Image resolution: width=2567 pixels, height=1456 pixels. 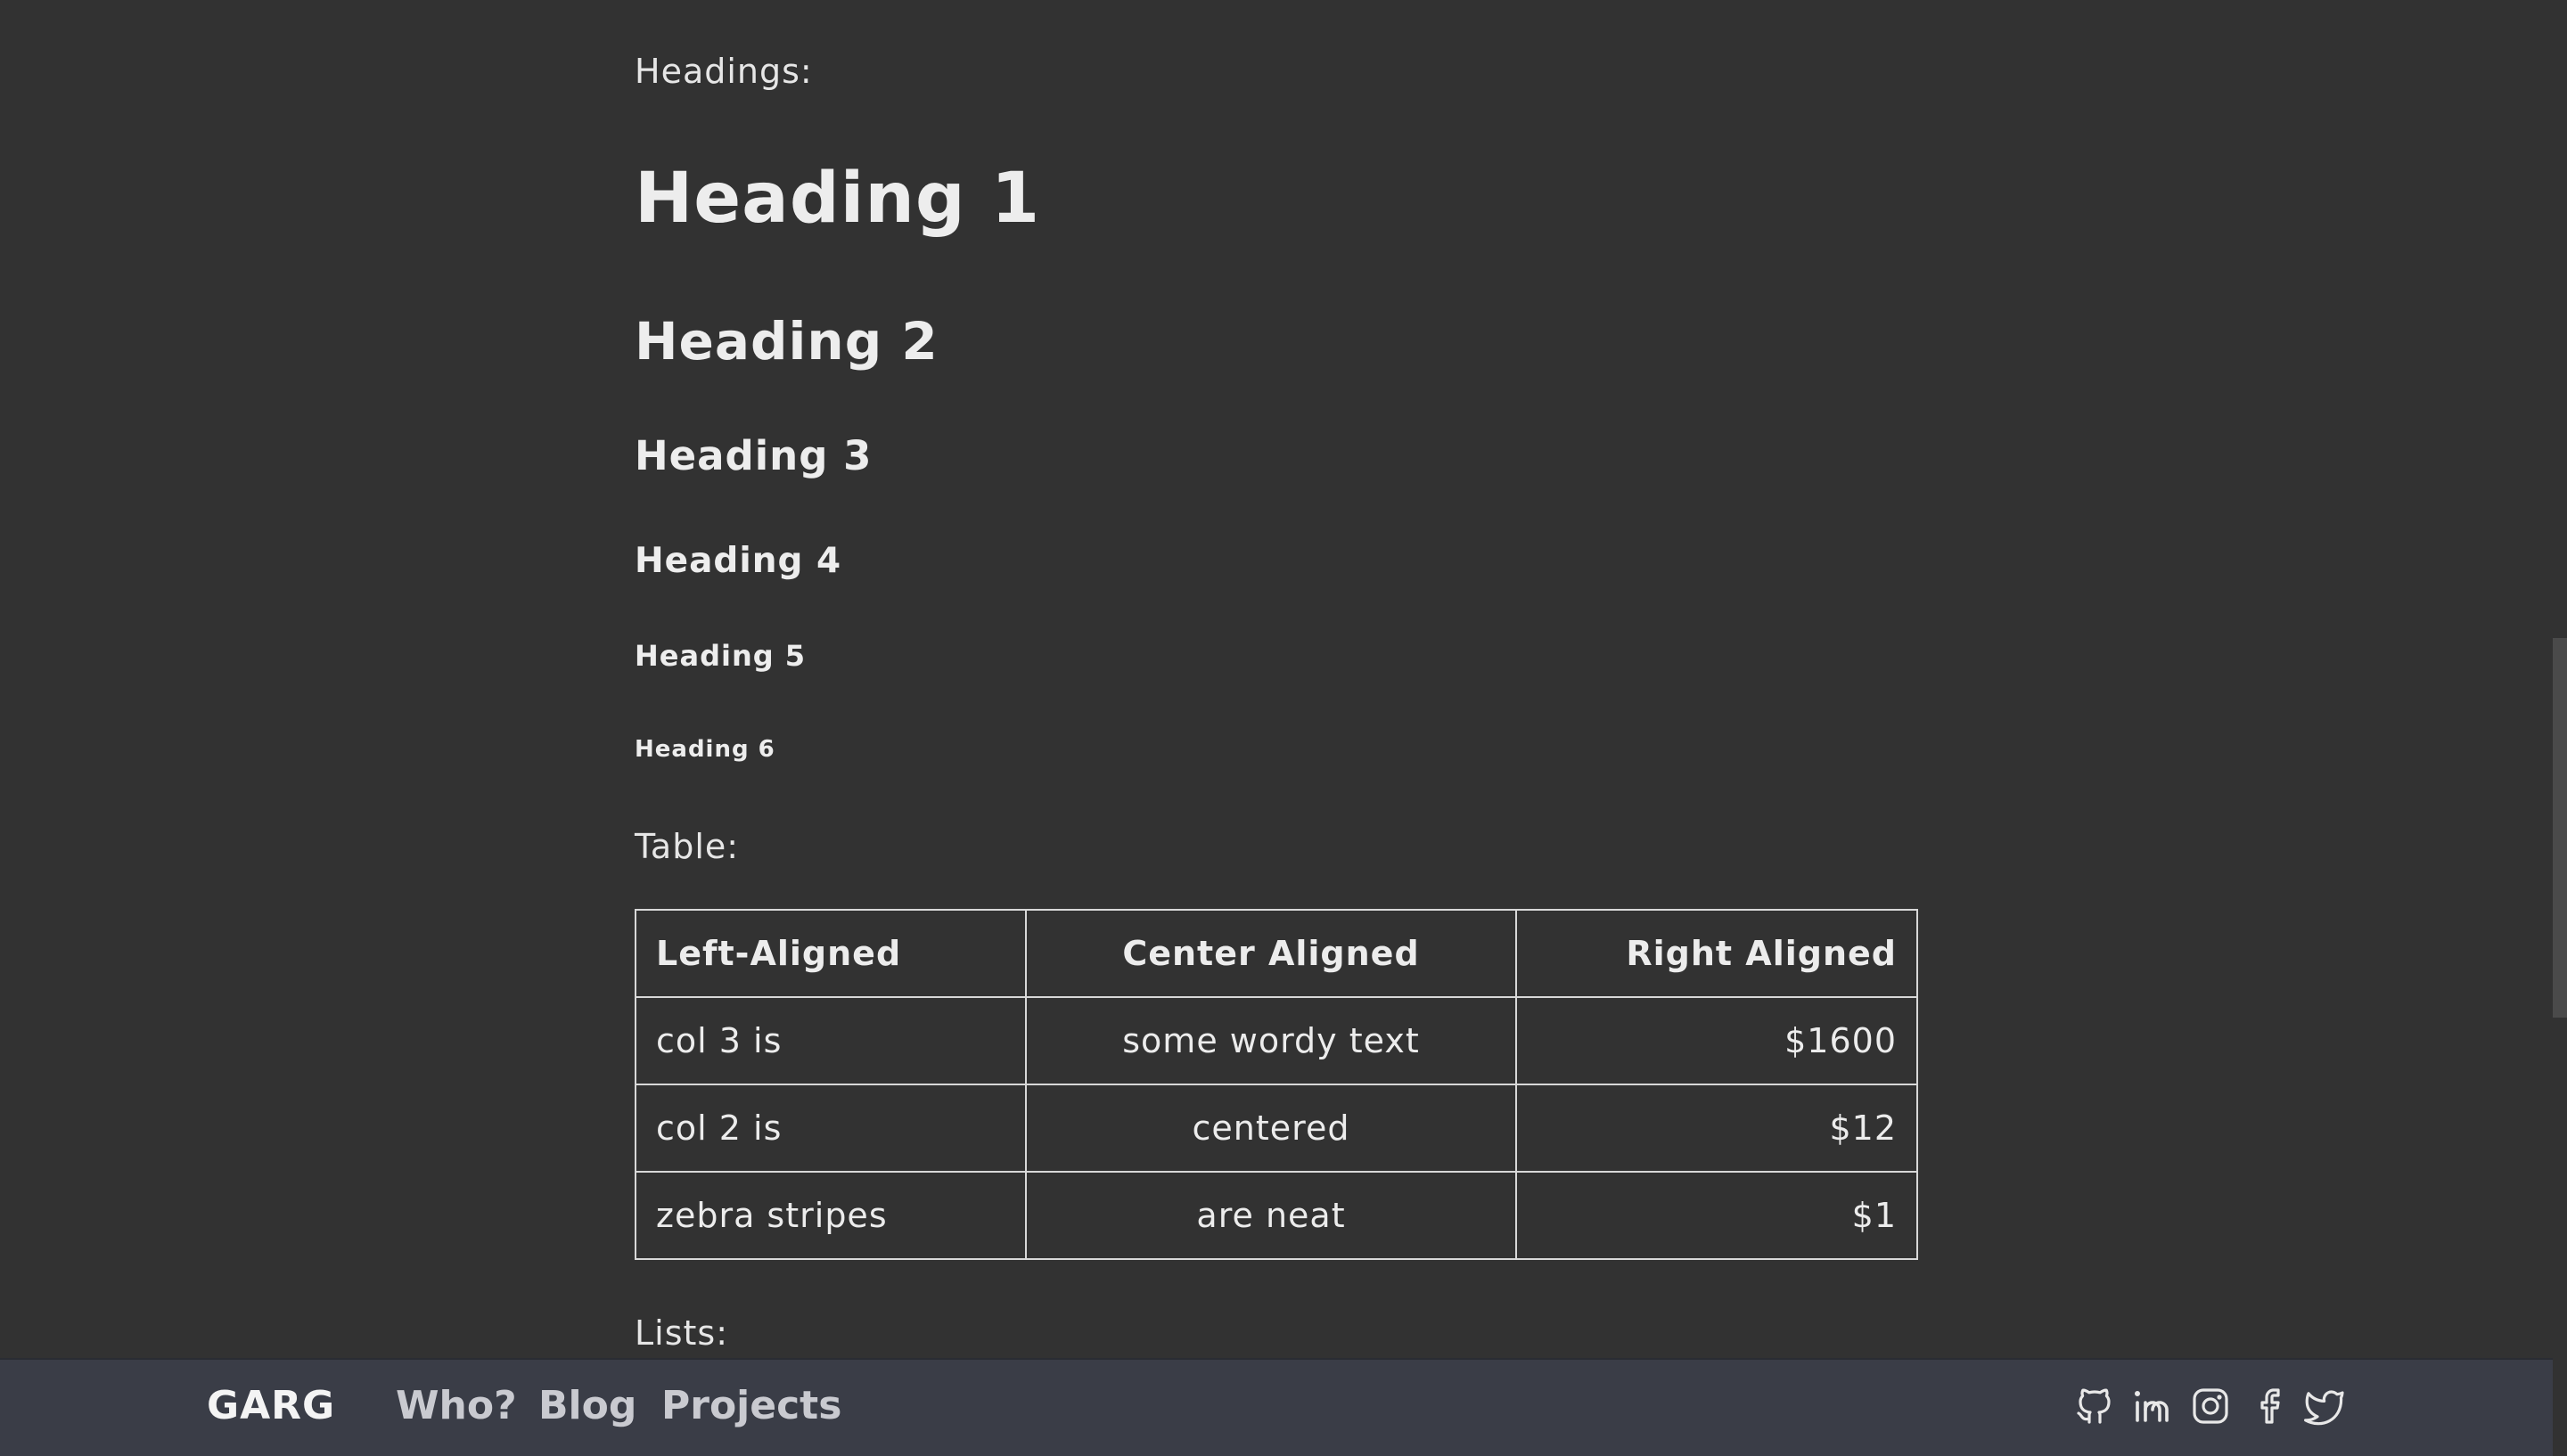 I want to click on heading-1: Heading 1, so click(x=838, y=199).